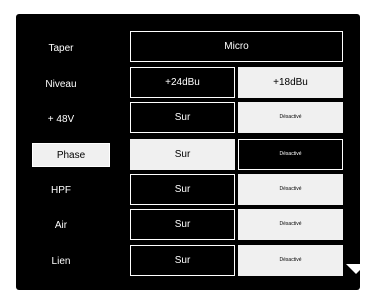 The width and height of the screenshot is (366, 290). Describe the element at coordinates (182, 189) in the screenshot. I see `hpf-on-button: Sur` at that location.